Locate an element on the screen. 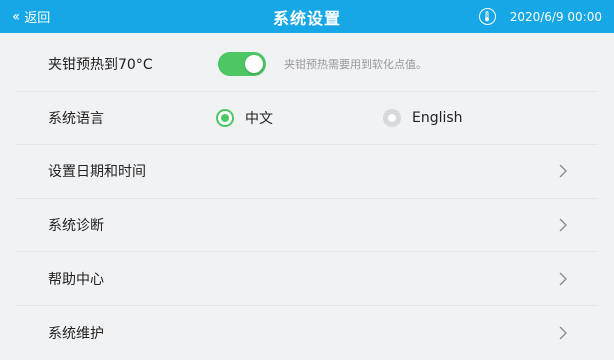 The height and width of the screenshot is (360, 614). back-button: ‹‹ 返回 is located at coordinates (31, 16).